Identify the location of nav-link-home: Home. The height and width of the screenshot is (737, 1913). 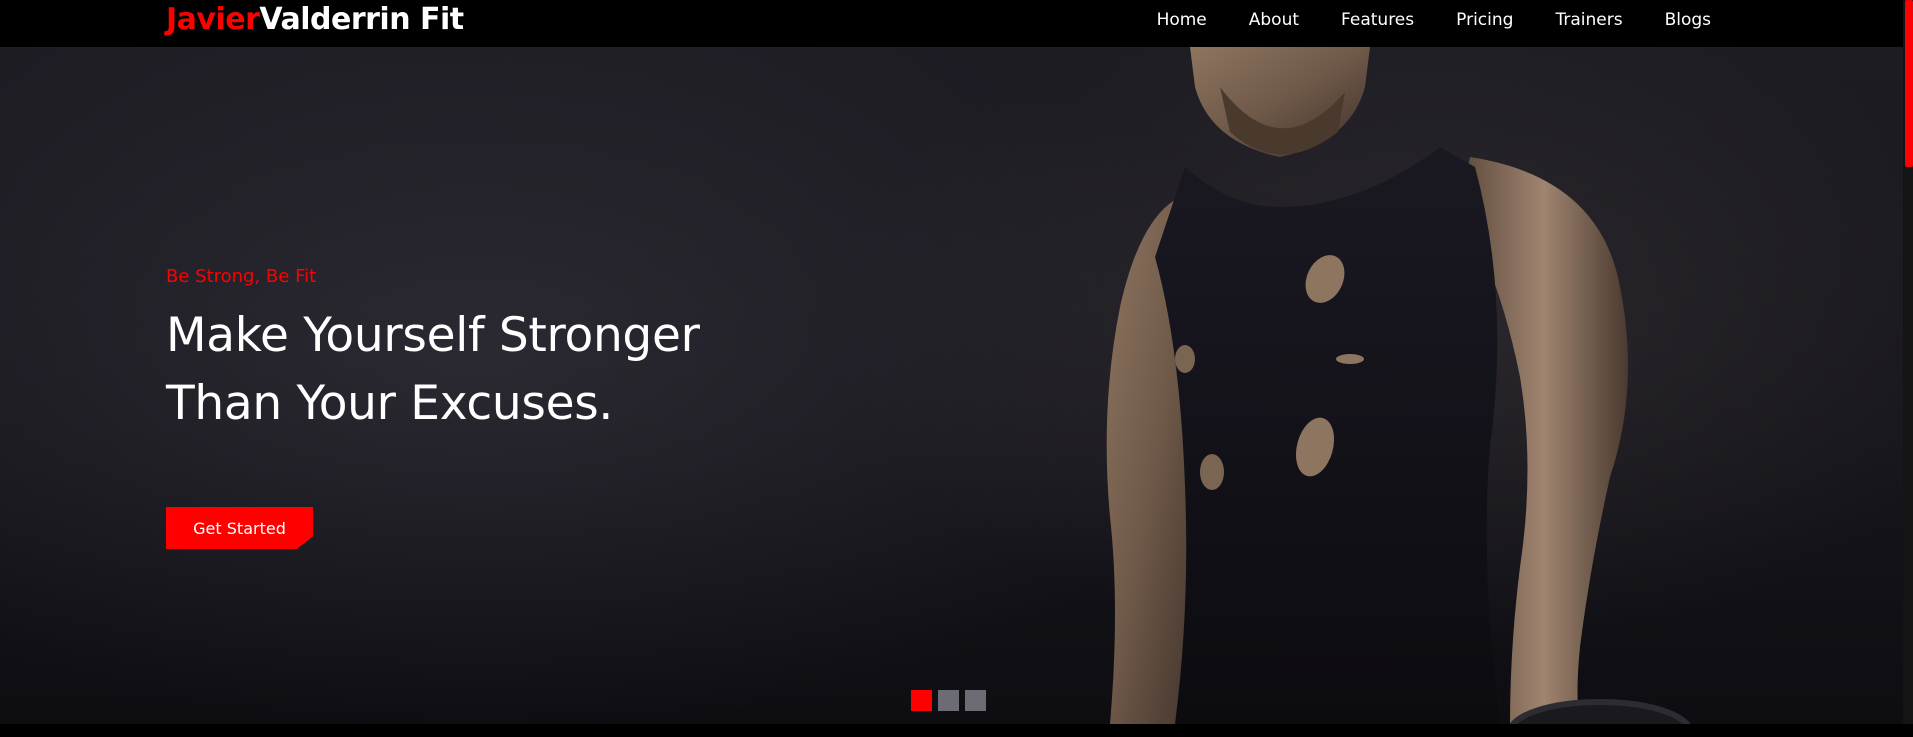
(1182, 20).